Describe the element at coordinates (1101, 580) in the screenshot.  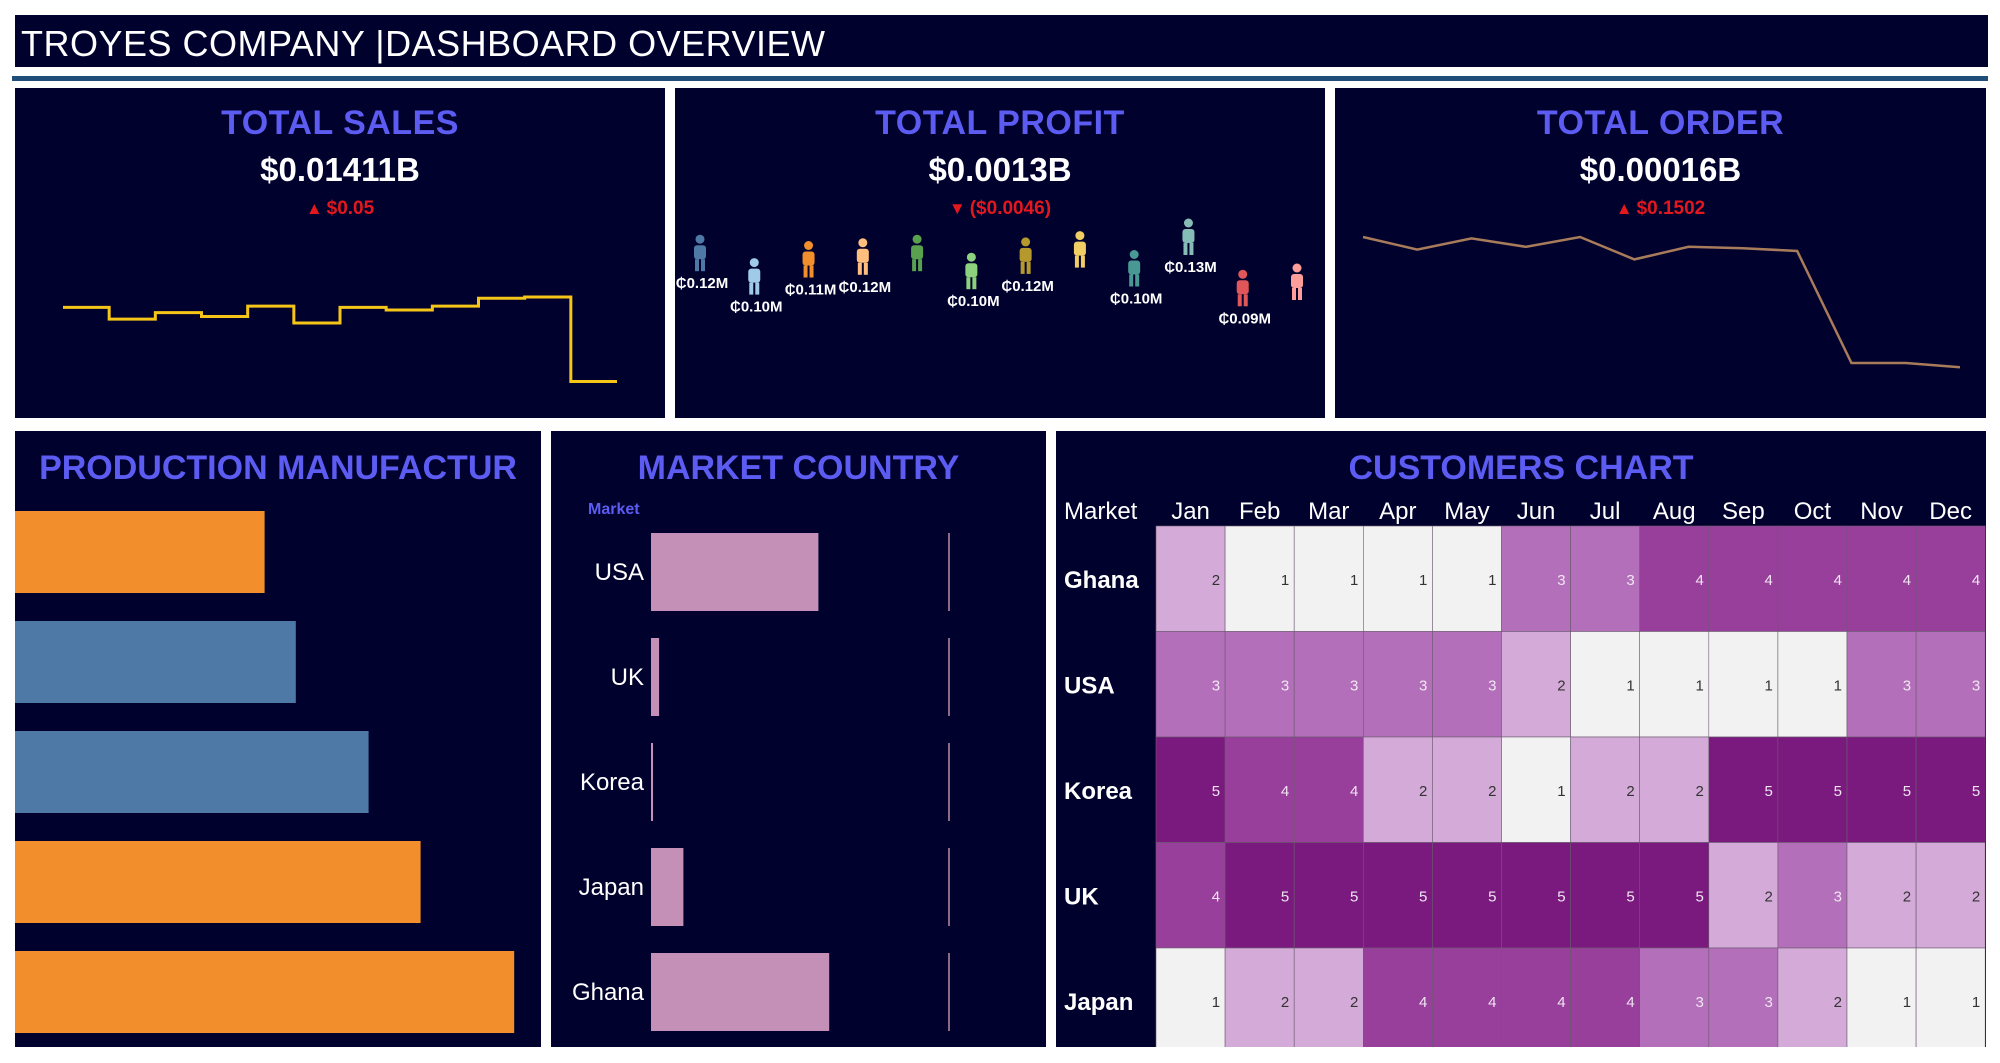
I see `heatmap-row-label: Ghana` at that location.